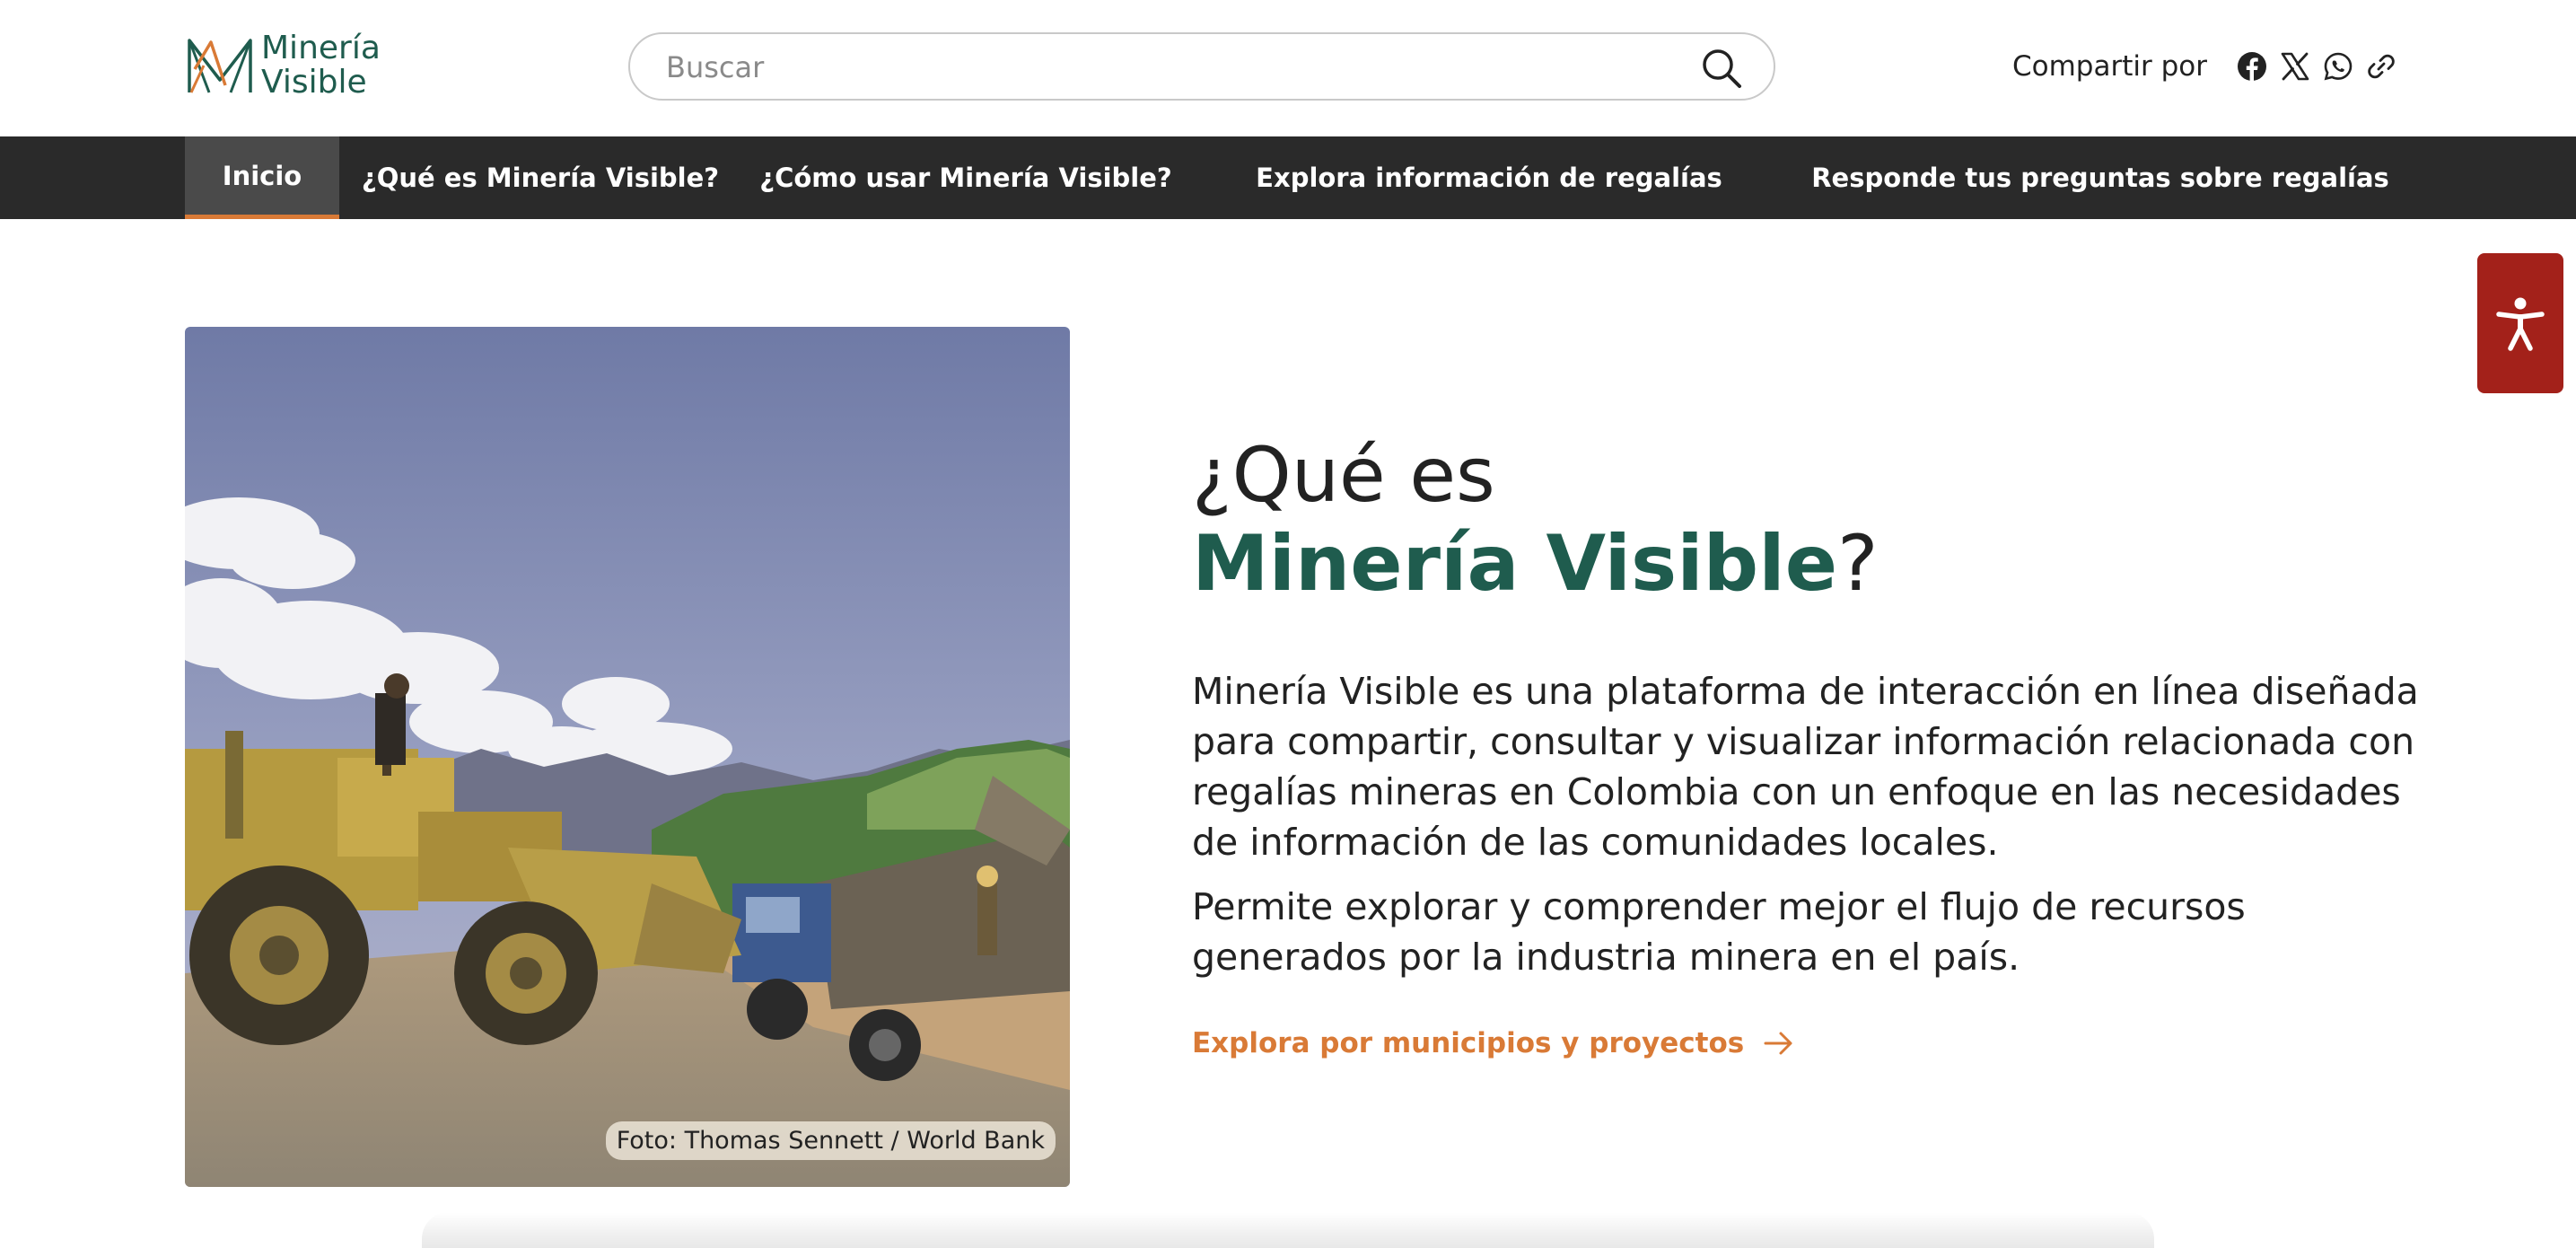 The width and height of the screenshot is (2576, 1248). Describe the element at coordinates (314, 82) in the screenshot. I see `logo-line2: Visible` at that location.